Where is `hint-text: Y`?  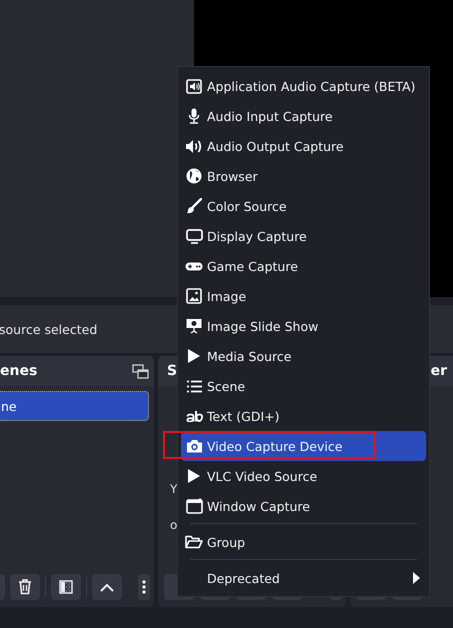
hint-text: Y is located at coordinates (174, 489).